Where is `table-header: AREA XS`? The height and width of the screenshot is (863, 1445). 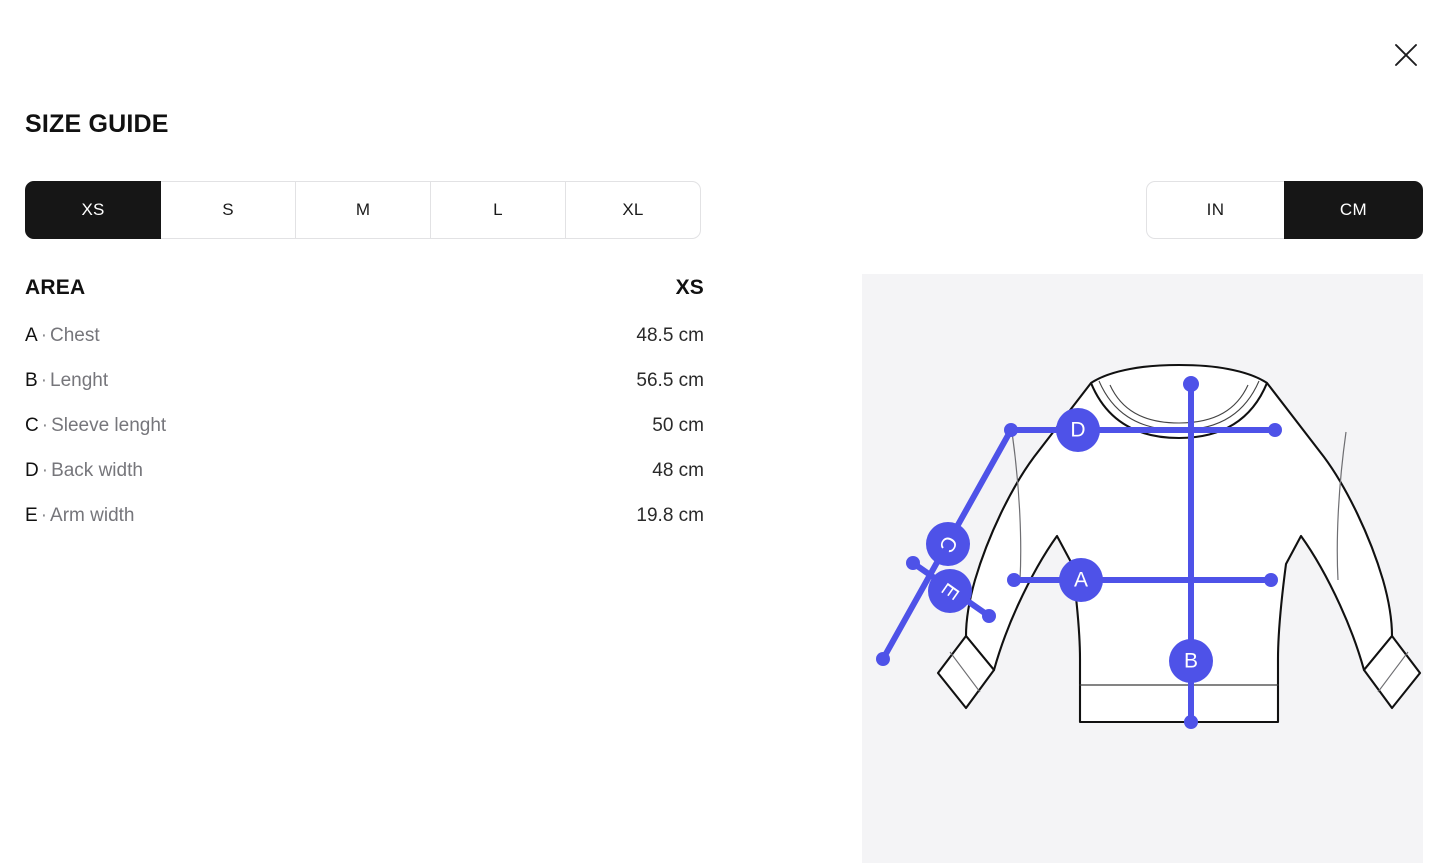 table-header: AREA XS is located at coordinates (364, 288).